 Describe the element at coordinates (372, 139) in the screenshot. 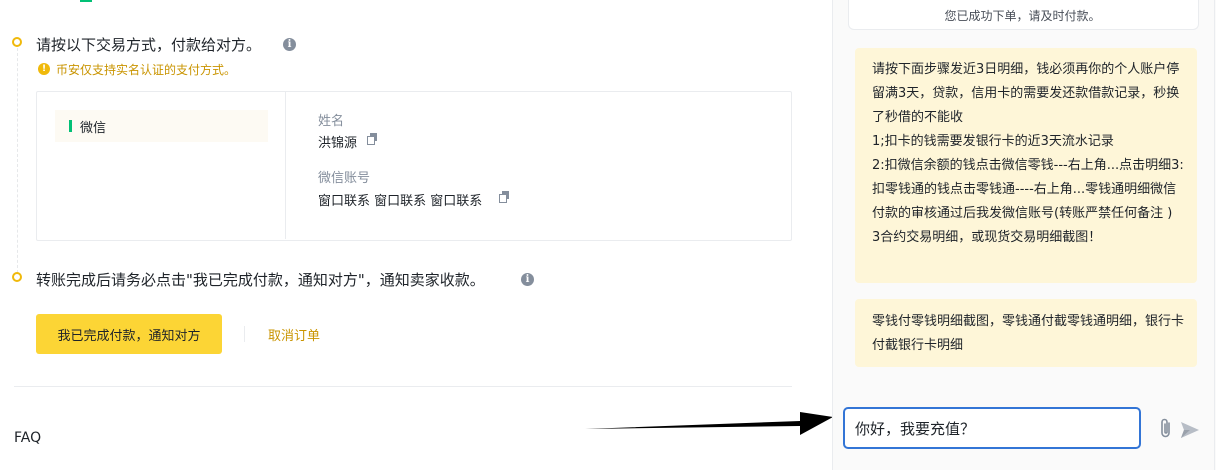

I see `copy-name-icon` at that location.